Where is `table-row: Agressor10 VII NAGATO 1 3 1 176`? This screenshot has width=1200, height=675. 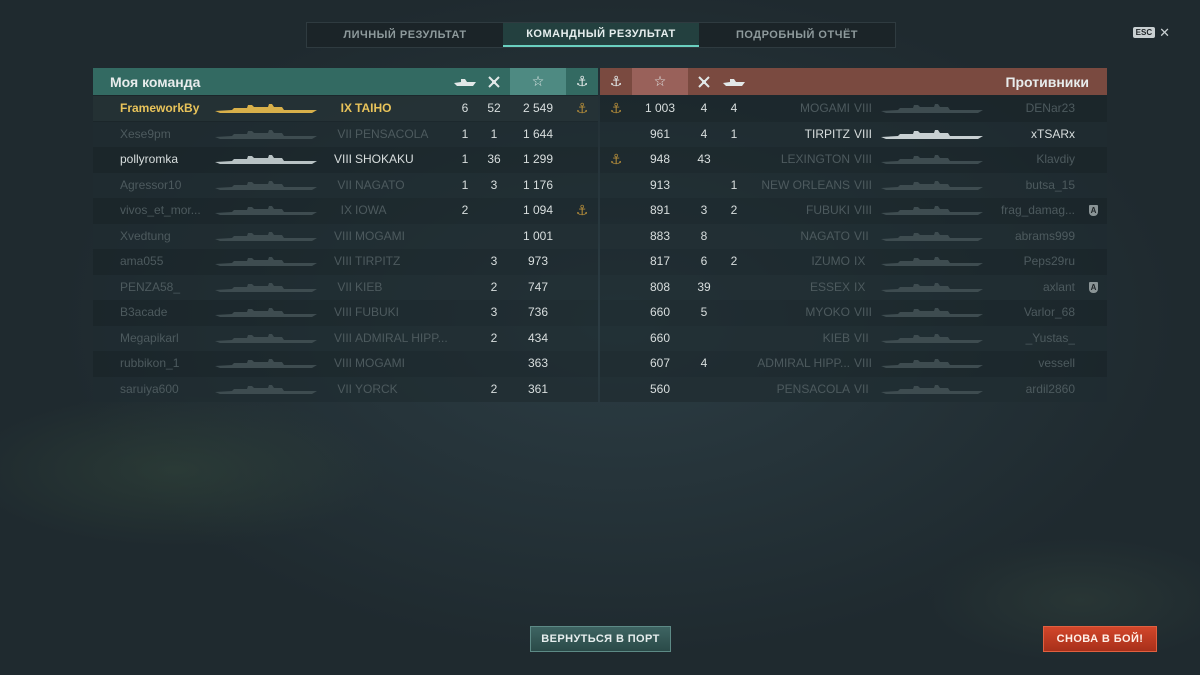 table-row: Agressor10 VII NAGATO 1 3 1 176 is located at coordinates (345, 185).